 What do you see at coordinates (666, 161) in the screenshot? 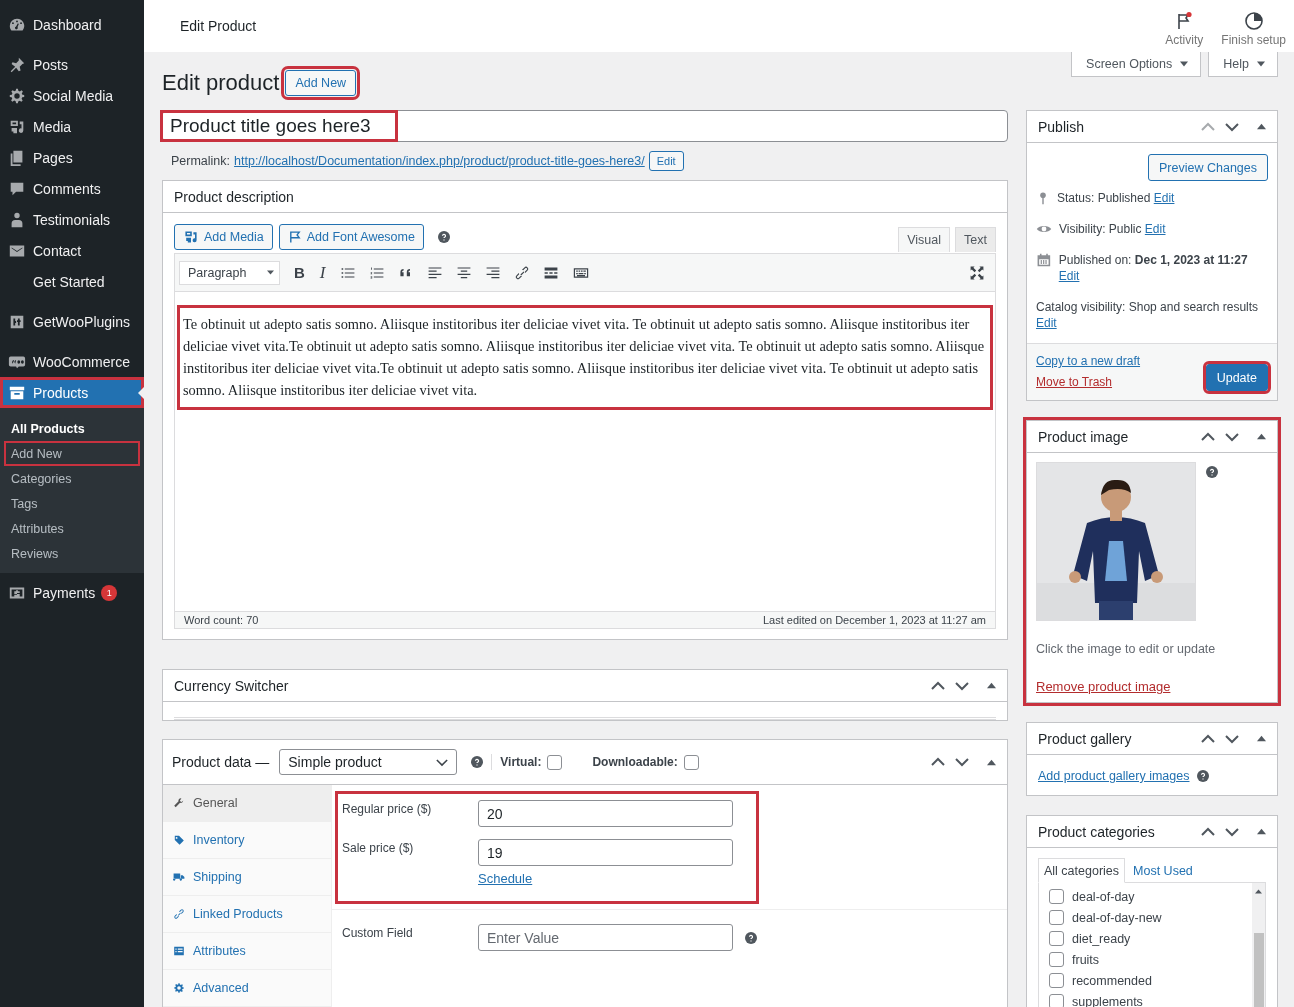
I see `edit-button: Edit` at bounding box center [666, 161].